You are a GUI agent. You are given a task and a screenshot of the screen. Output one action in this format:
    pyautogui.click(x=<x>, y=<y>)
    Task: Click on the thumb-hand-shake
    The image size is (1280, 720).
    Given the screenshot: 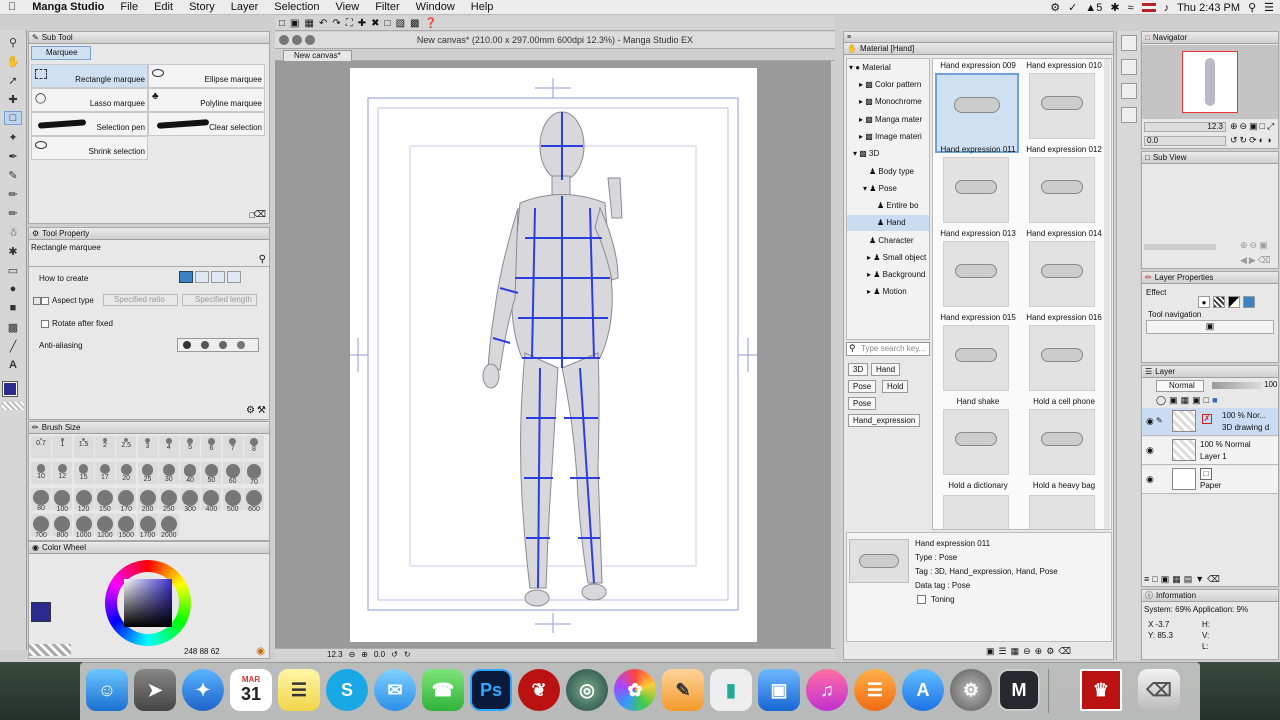 What is the action you would take?
    pyautogui.click(x=976, y=358)
    